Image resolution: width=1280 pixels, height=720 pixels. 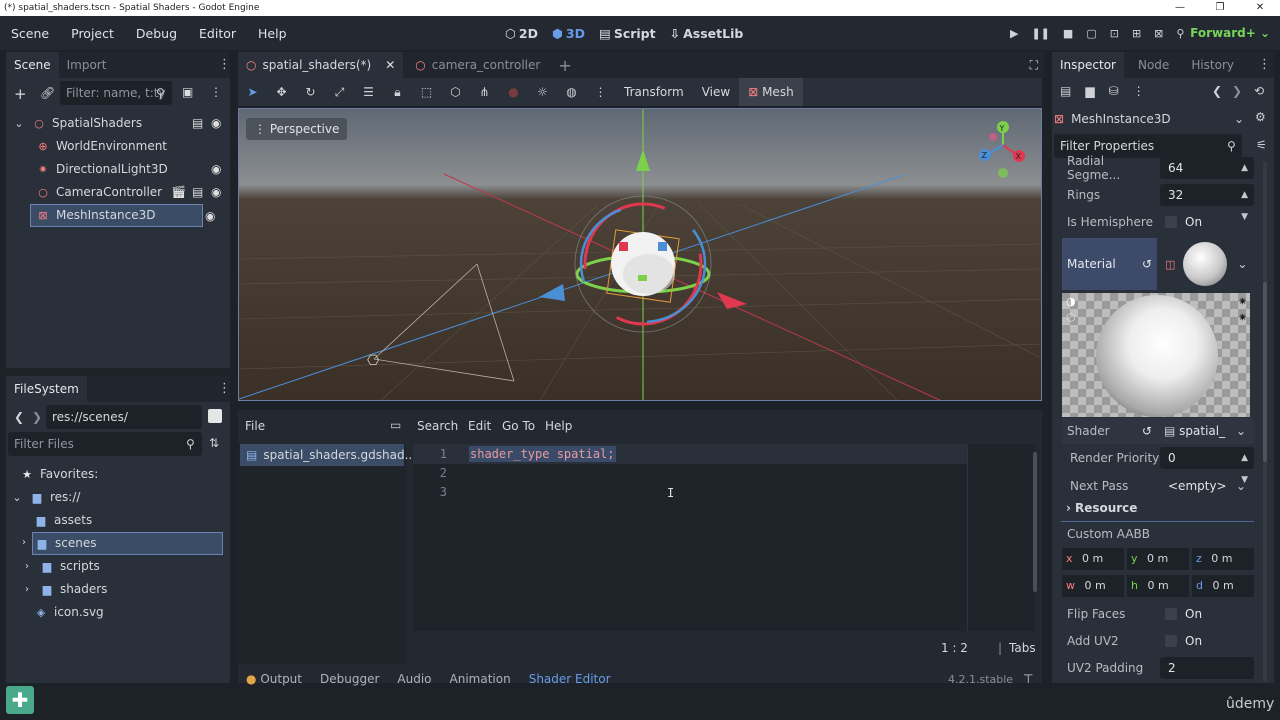 I want to click on camera-preview-icon: ●, so click(x=513, y=92).